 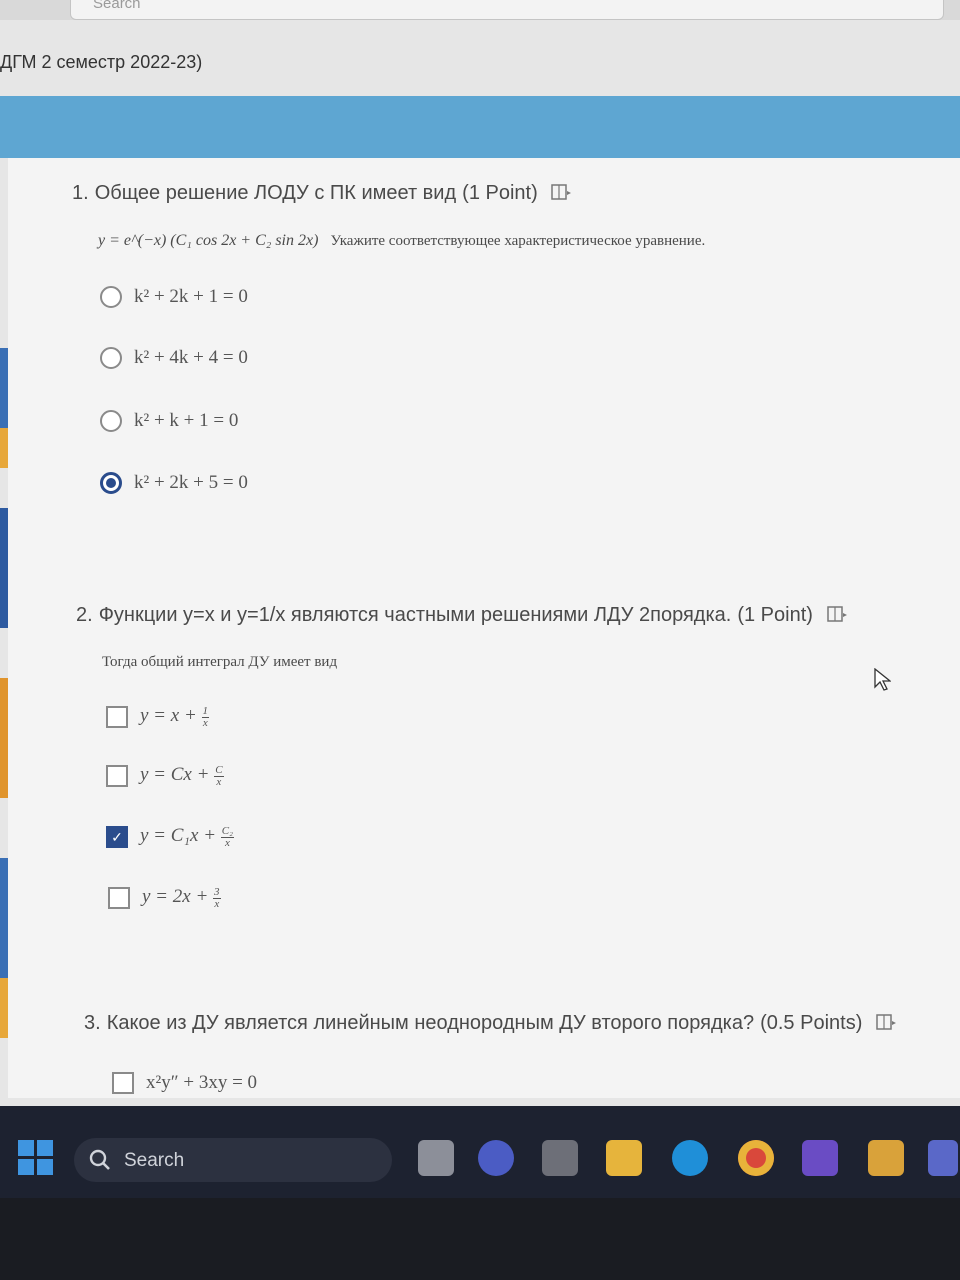 I want to click on option-expression: y = 2x +, so click(x=178, y=897).